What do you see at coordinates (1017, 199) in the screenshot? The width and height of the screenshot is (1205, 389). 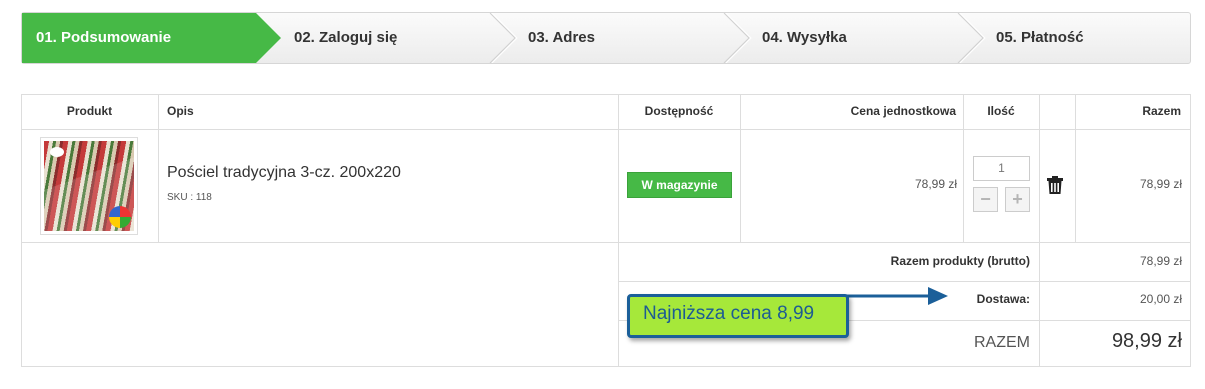 I see `quantity-increase-button: +` at bounding box center [1017, 199].